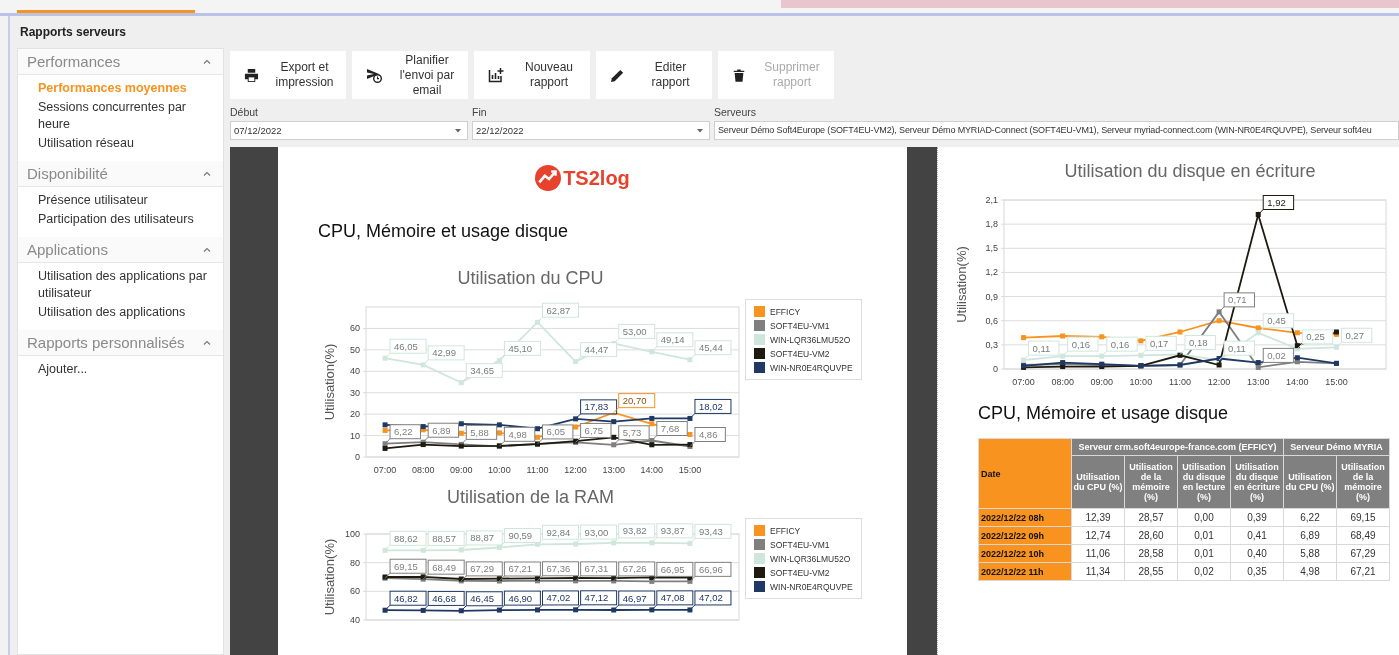  I want to click on annotation: 20,70, so click(634, 401).